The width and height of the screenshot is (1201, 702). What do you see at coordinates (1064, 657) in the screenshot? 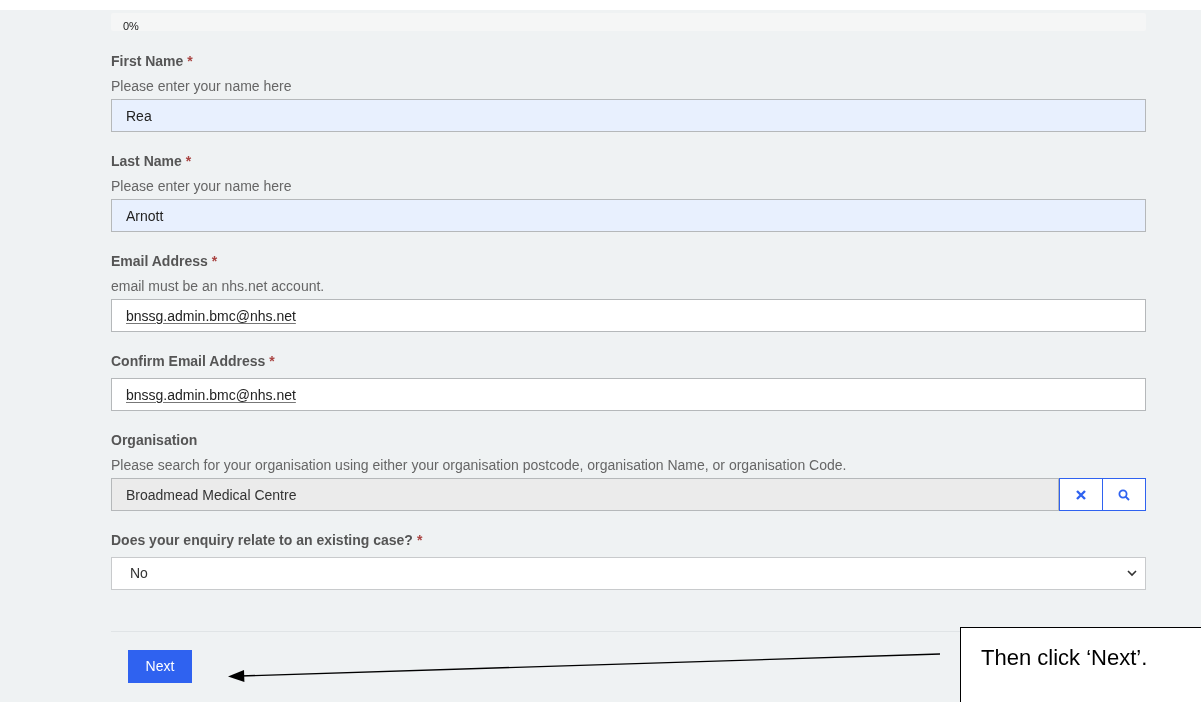
I see `callout-text: Then click ‘Next’.` at bounding box center [1064, 657].